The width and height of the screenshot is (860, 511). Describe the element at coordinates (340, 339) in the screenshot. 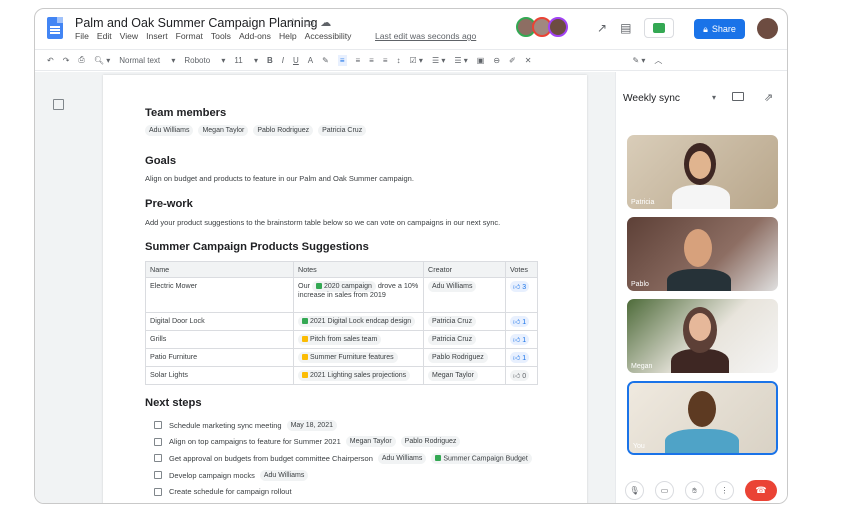

I see `file-chip: Pitch from sales team` at that location.